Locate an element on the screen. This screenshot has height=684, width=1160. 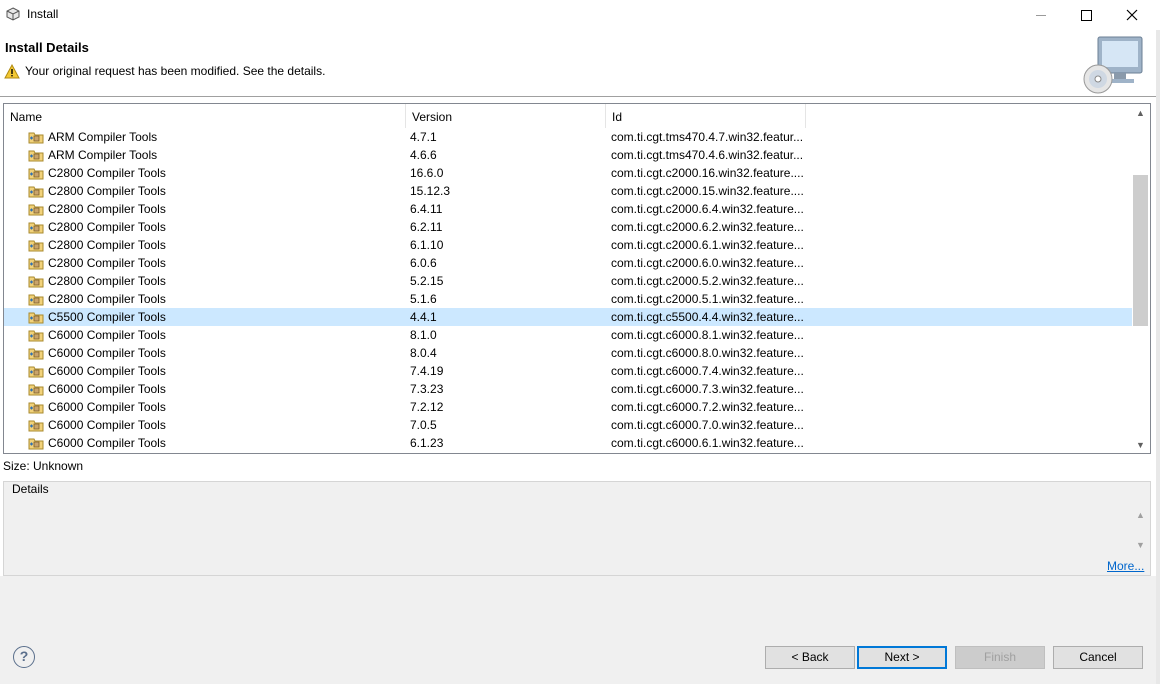
cell-version: 6.1.23 is located at coordinates (427, 443).